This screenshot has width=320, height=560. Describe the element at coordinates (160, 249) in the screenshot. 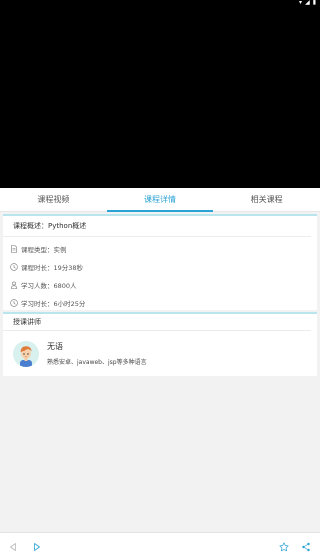

I see `course-type-row: 课程类型：实例` at that location.